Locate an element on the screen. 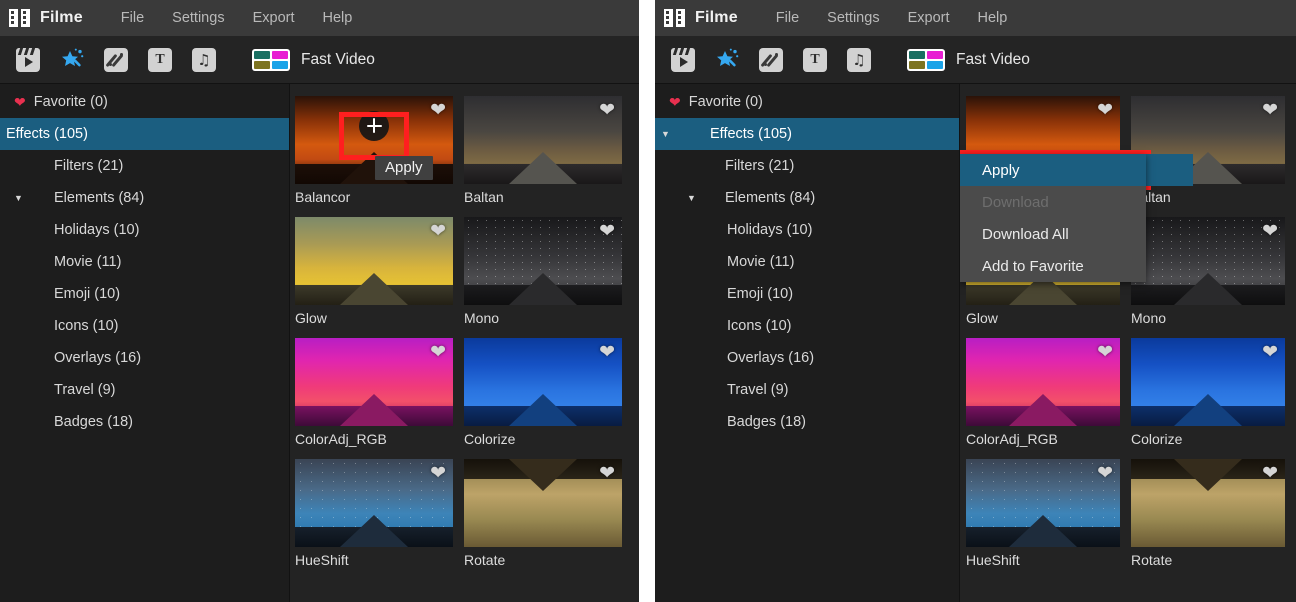  context-menu-item-download: Download is located at coordinates (1015, 202).